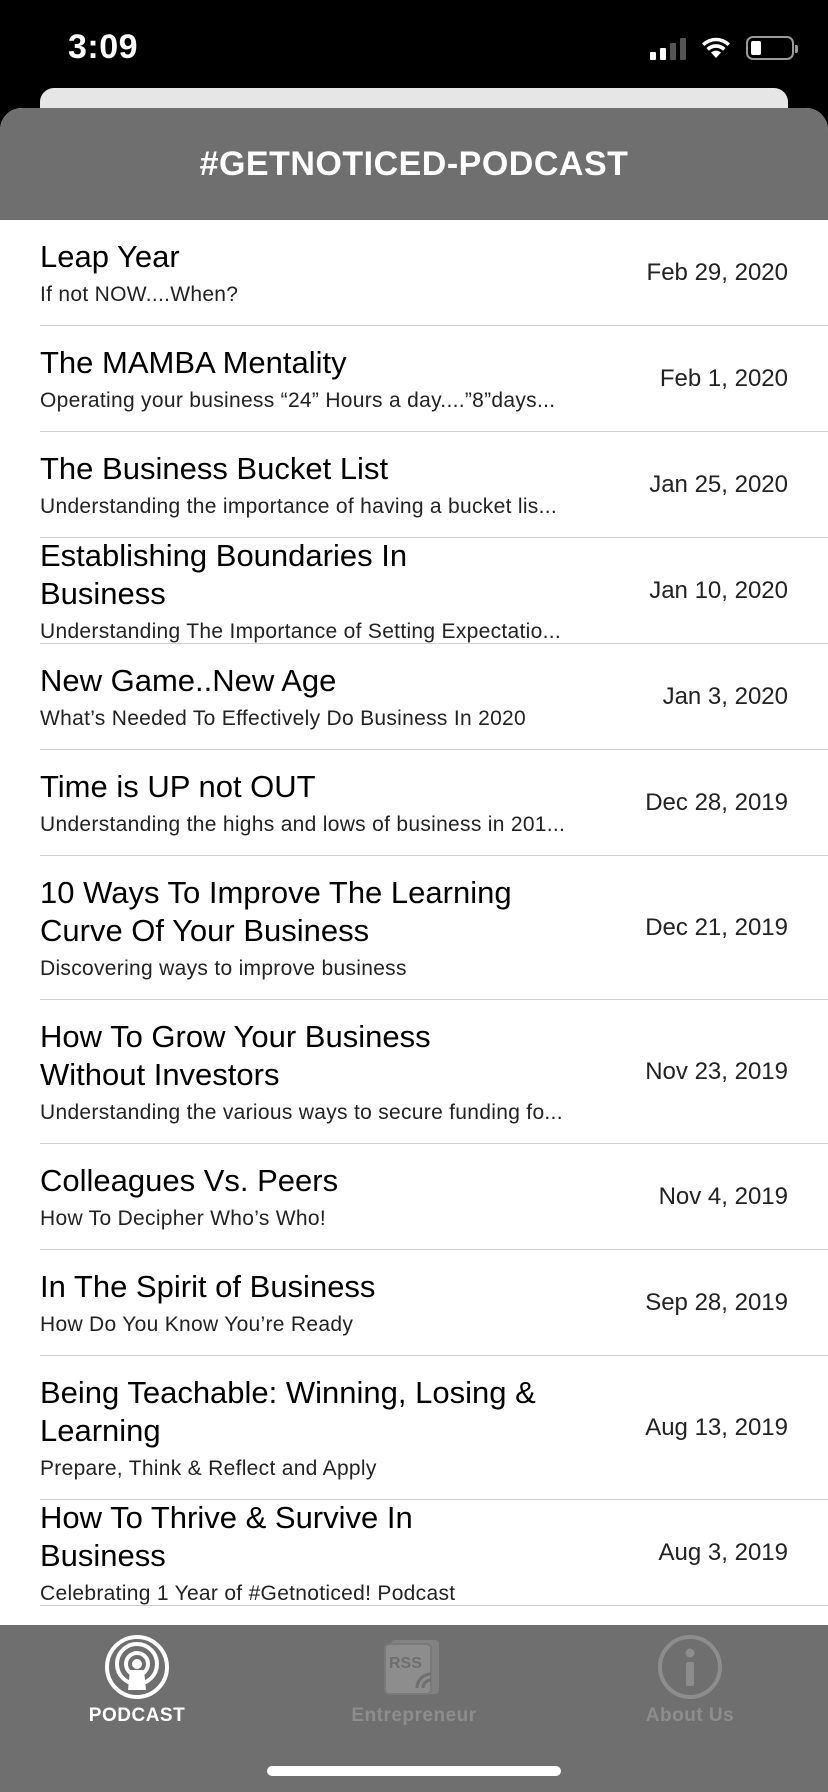  Describe the element at coordinates (208, 1286) in the screenshot. I see `episode-title: In The Spirit of Business` at that location.